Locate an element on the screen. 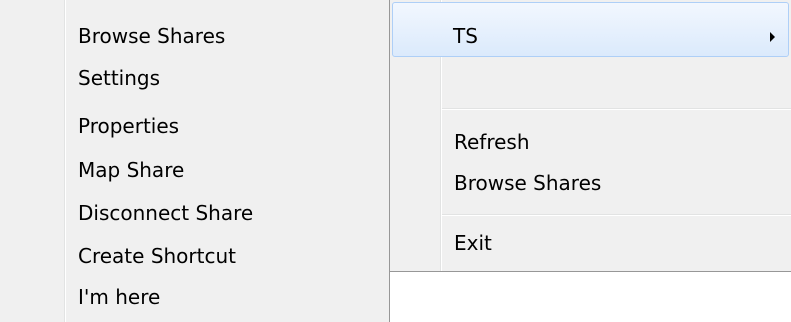 This screenshot has height=322, width=791. menu-item-ts-submenu: TS is located at coordinates (590, 29).